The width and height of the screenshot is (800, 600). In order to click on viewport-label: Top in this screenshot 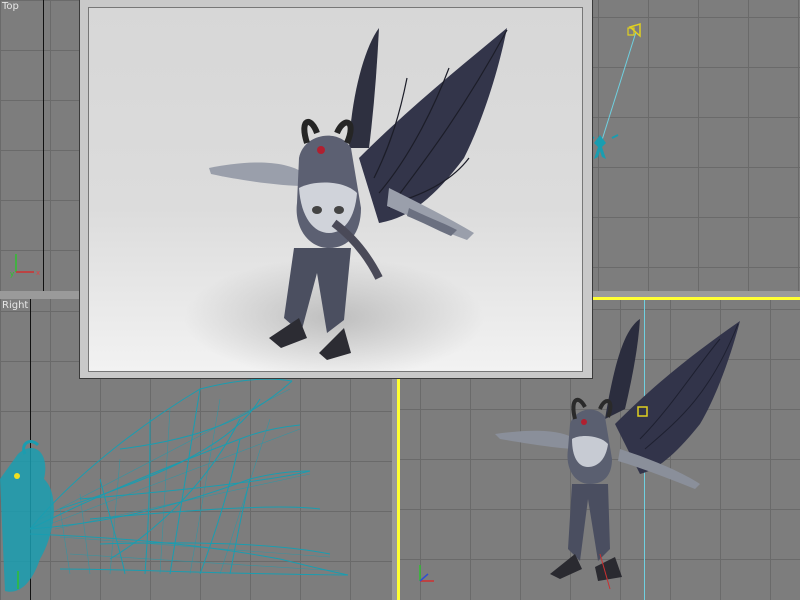, I will do `click(10, 7)`.